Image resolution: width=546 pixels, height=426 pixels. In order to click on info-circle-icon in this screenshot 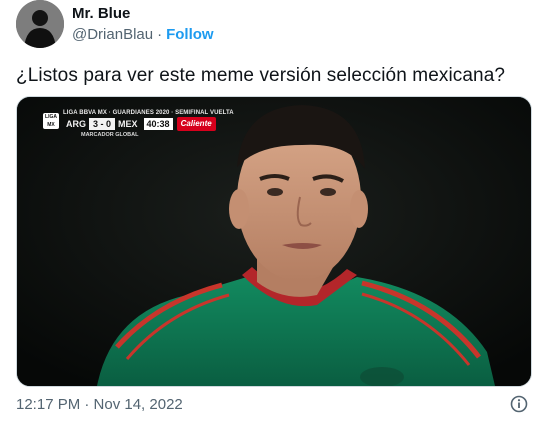, I will do `click(519, 404)`.